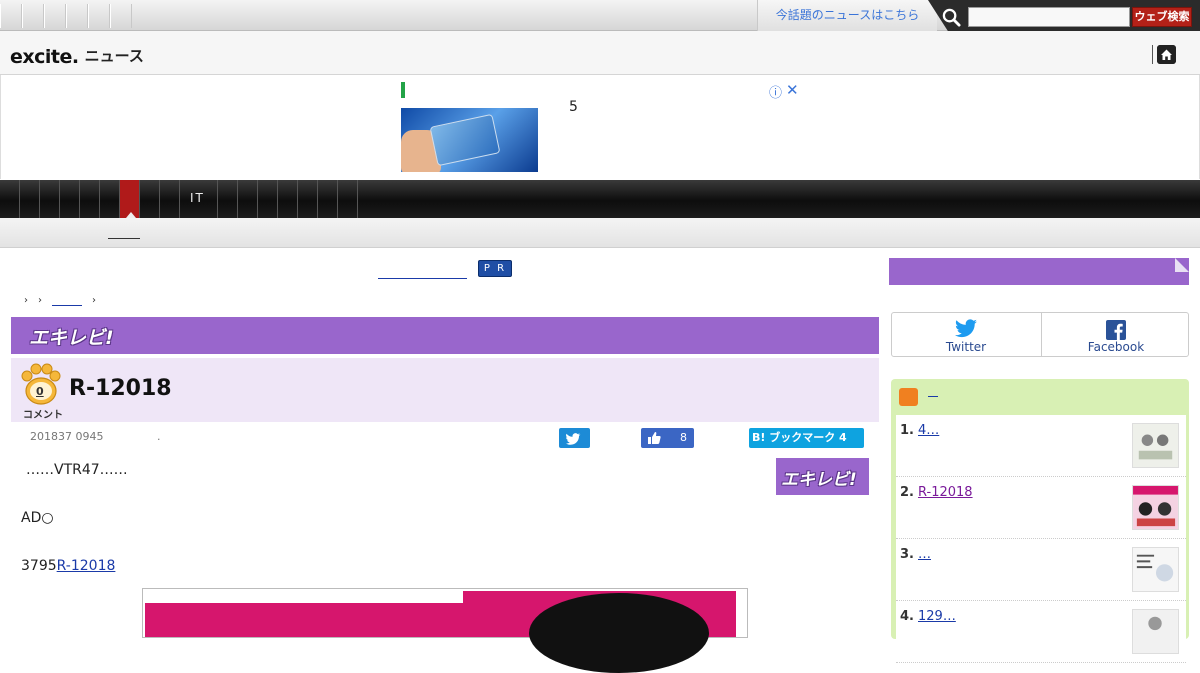 This screenshot has width=1200, height=673. Describe the element at coordinates (445, 630) in the screenshot. I see `article-image` at that location.